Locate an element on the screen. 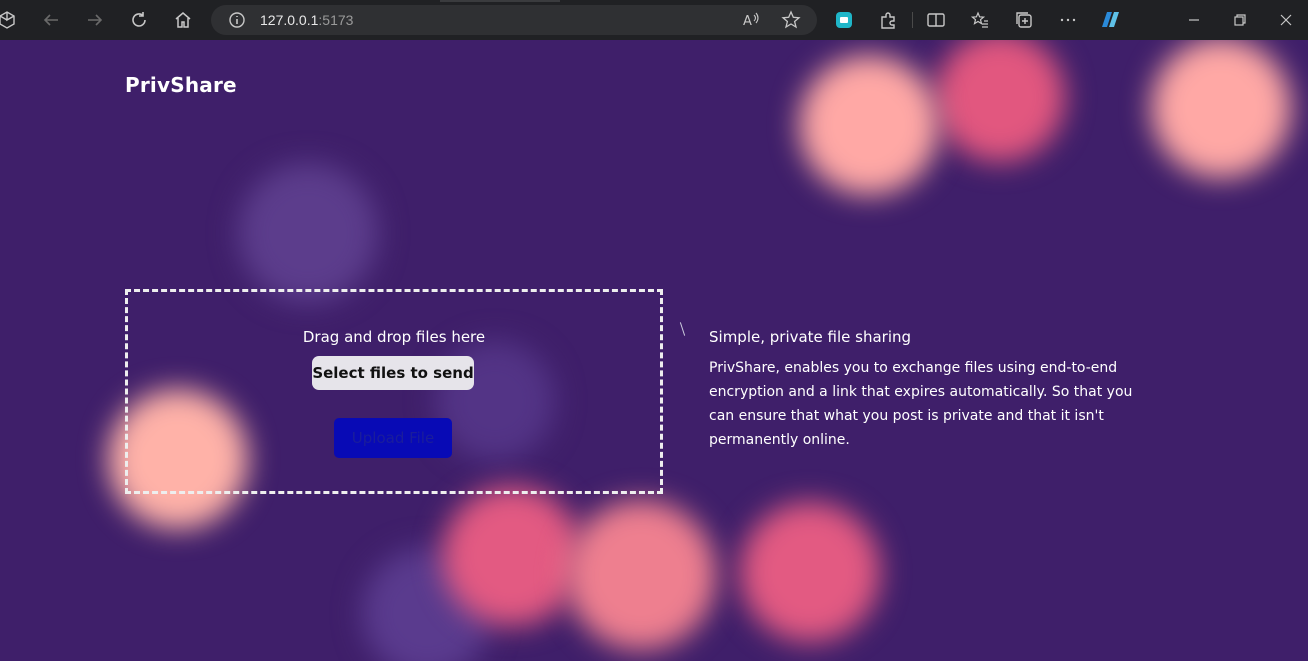 The image size is (1308, 661). address-text: 127.0.0.1:5173 is located at coordinates (306, 20).